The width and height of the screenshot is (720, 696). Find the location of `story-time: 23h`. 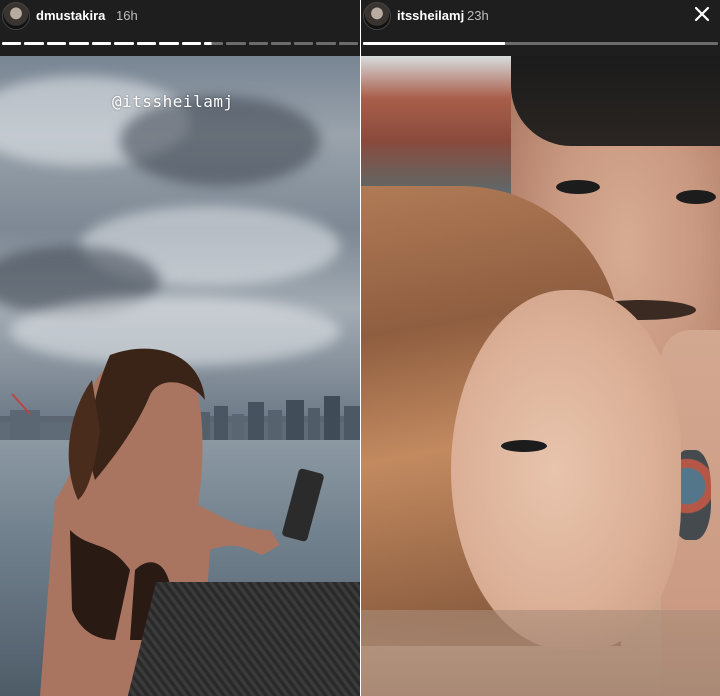

story-time: 23h is located at coordinates (478, 15).